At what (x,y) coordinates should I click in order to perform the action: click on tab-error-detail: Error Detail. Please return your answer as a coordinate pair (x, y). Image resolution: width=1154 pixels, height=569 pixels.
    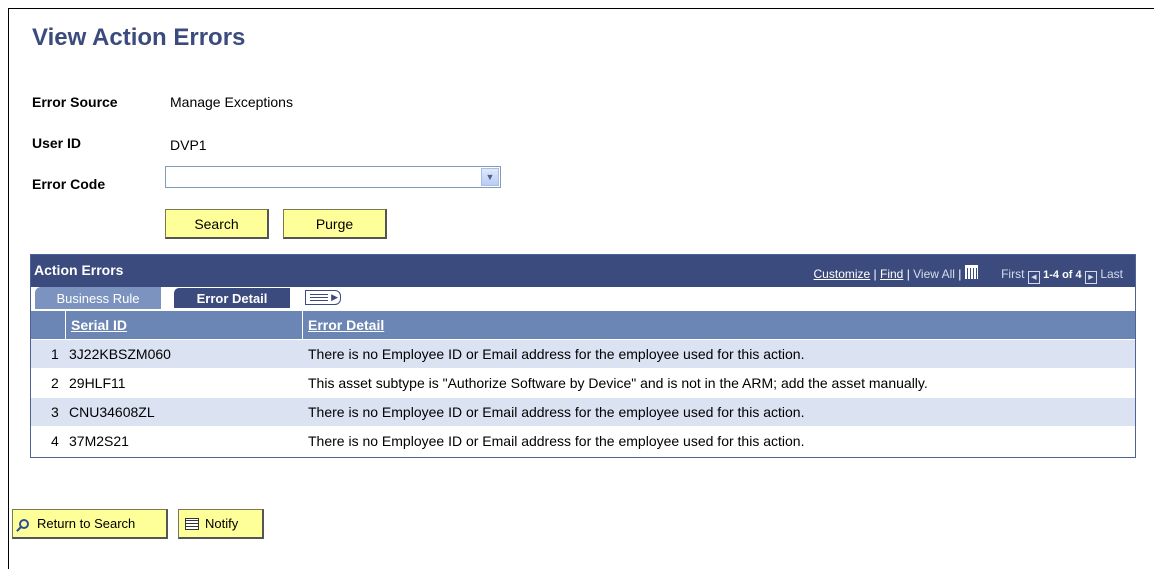
    Looking at the image, I should click on (232, 298).